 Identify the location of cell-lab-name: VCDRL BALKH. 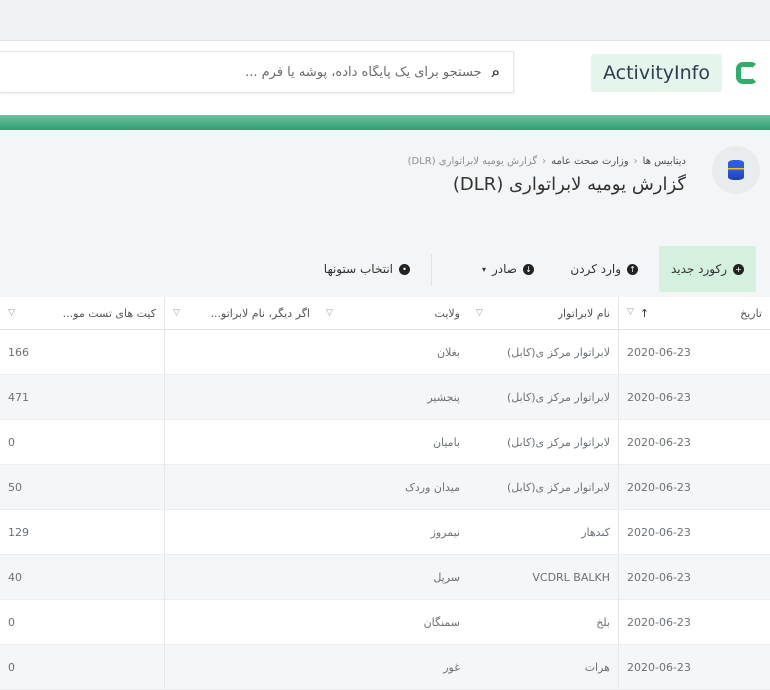
(571, 577).